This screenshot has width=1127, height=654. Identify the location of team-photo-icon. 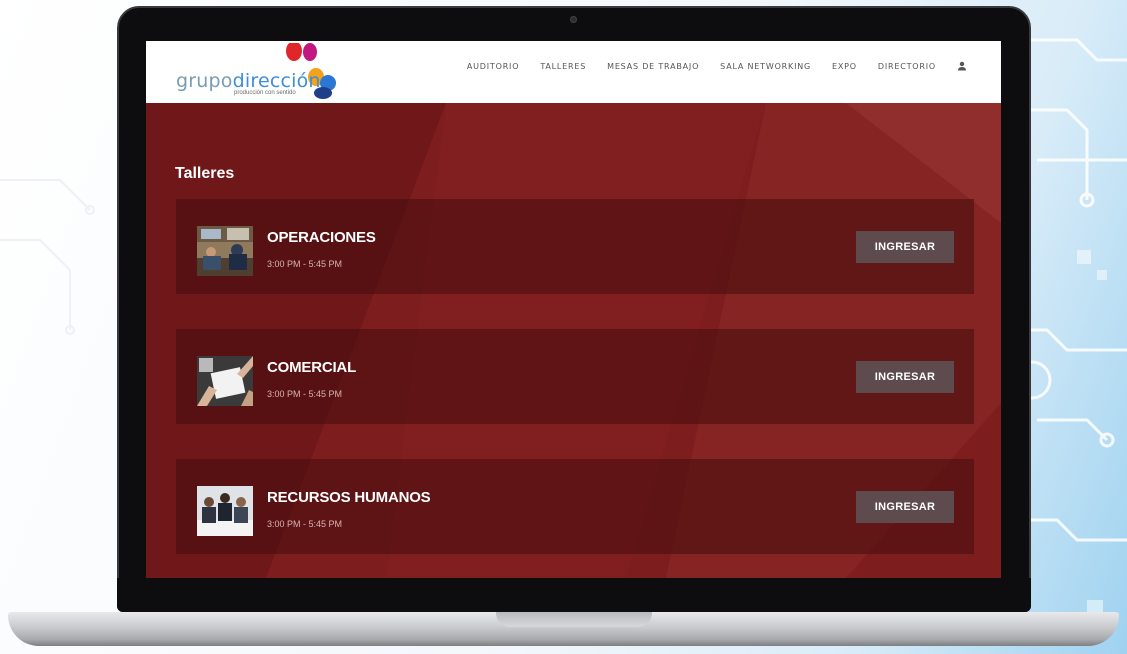
(225, 511).